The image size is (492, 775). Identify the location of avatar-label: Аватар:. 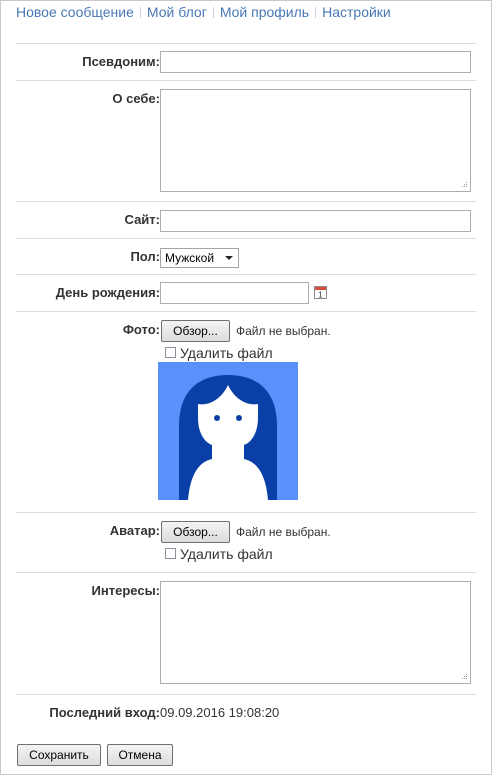
(134, 530).